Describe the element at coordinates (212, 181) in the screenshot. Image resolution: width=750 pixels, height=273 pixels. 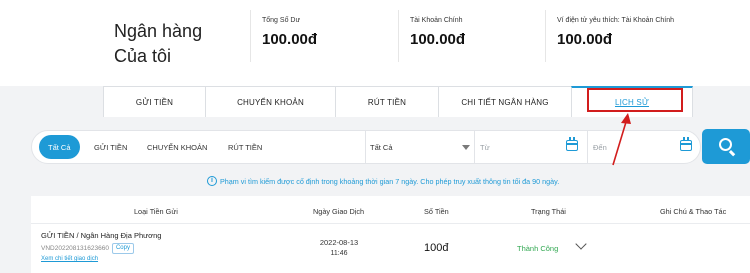
I see `info-icon: i` at that location.